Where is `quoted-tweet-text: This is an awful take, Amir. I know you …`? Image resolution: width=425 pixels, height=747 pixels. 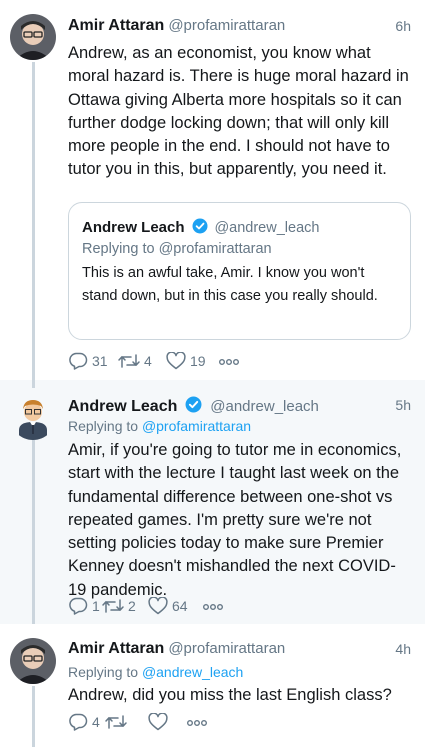
quoted-tweet-text: This is an awful take, Amir. I know you … is located at coordinates (230, 284).